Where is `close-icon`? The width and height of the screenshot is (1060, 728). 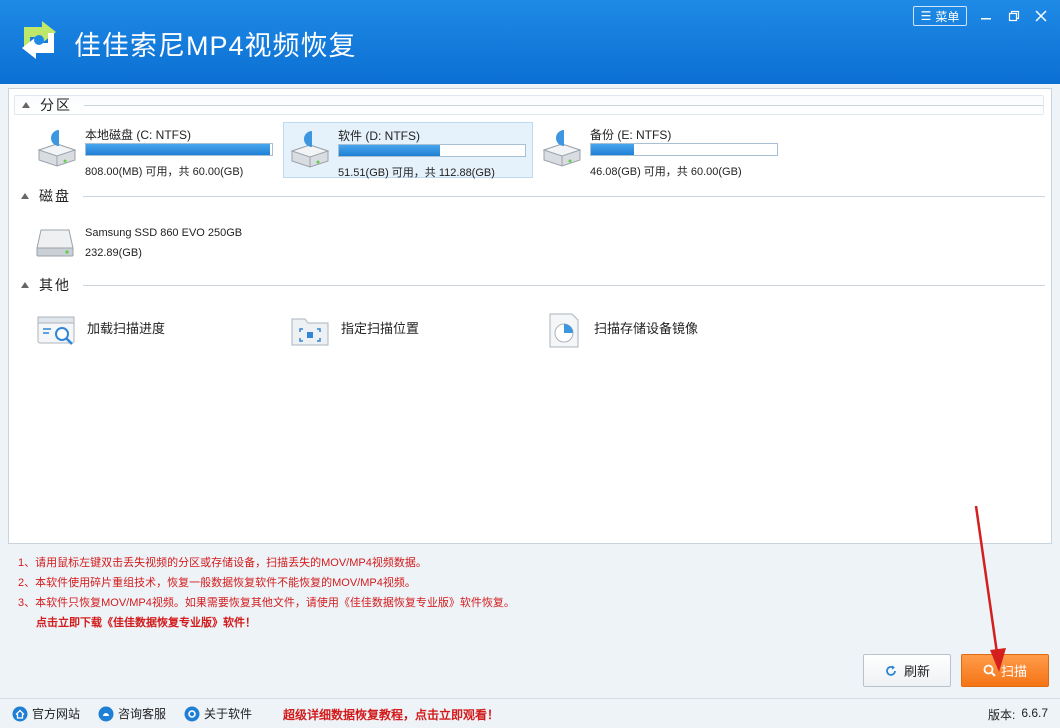
close-icon is located at coordinates (1041, 16).